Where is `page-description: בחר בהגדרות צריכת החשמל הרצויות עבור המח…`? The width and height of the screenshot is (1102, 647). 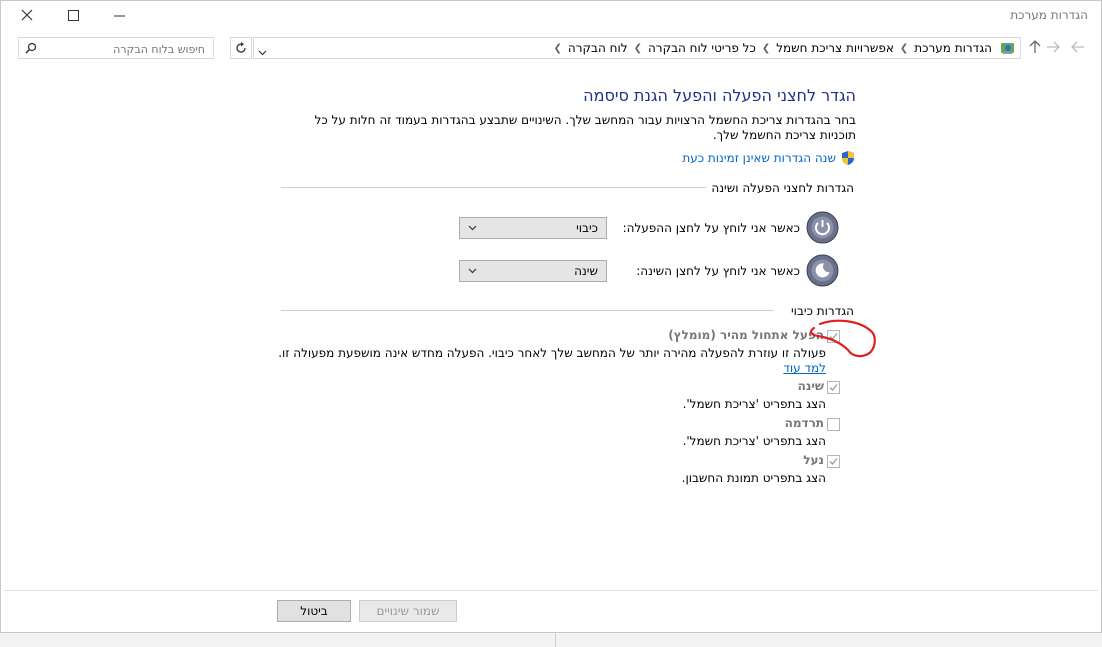 page-description: בחר בהגדרות צריכת החשמל הרצויות עבור המח… is located at coordinates (585, 127).